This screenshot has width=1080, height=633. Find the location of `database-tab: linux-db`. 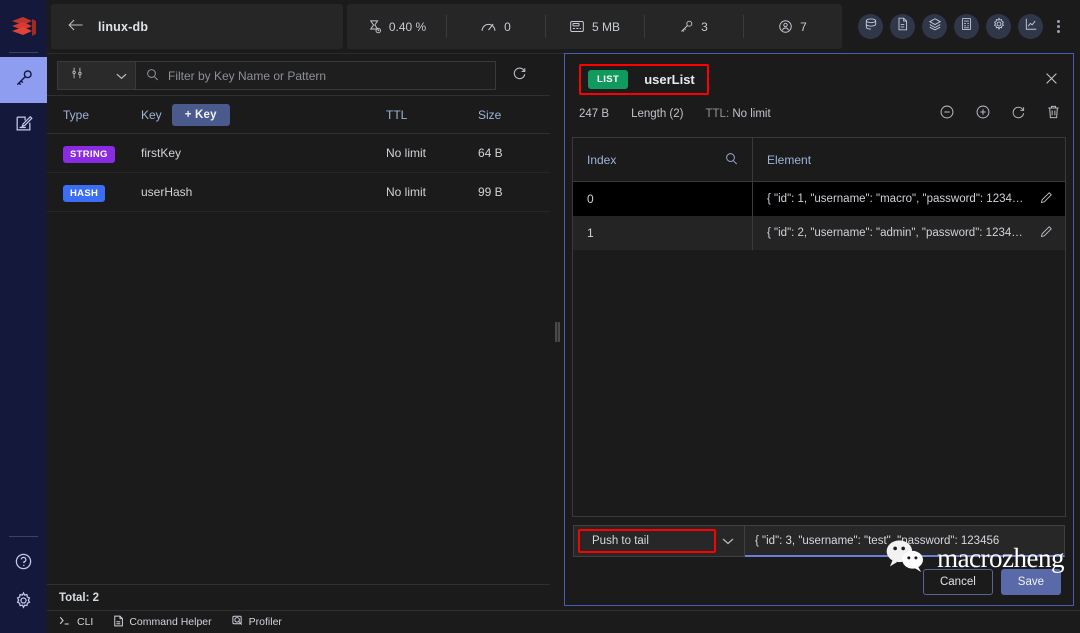

database-tab: linux-db is located at coordinates (197, 26).